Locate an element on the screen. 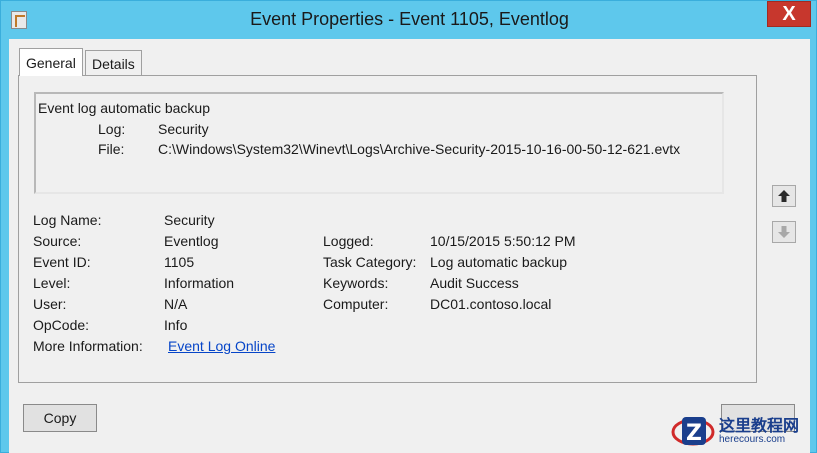  computer-value: DC01.contoso.local is located at coordinates (491, 304).